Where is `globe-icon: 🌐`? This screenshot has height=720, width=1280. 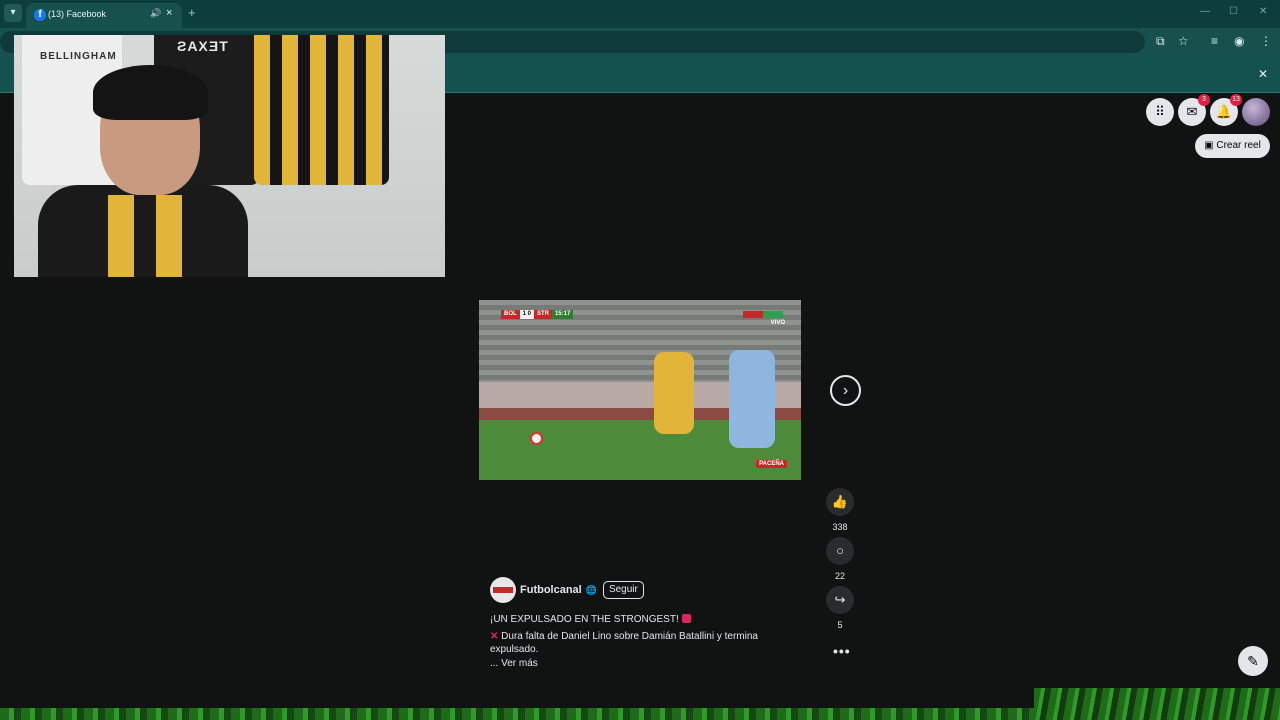 globe-icon: 🌐 is located at coordinates (591, 589).